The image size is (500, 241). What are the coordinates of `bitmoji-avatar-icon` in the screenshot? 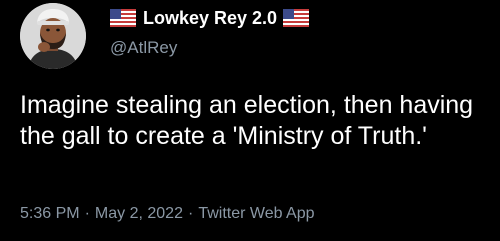 It's located at (53, 36).